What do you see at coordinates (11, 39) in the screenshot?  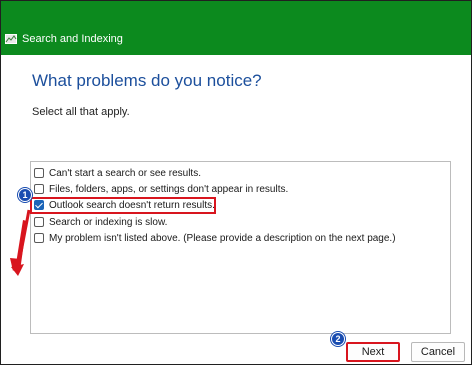 I see `app-icon` at bounding box center [11, 39].